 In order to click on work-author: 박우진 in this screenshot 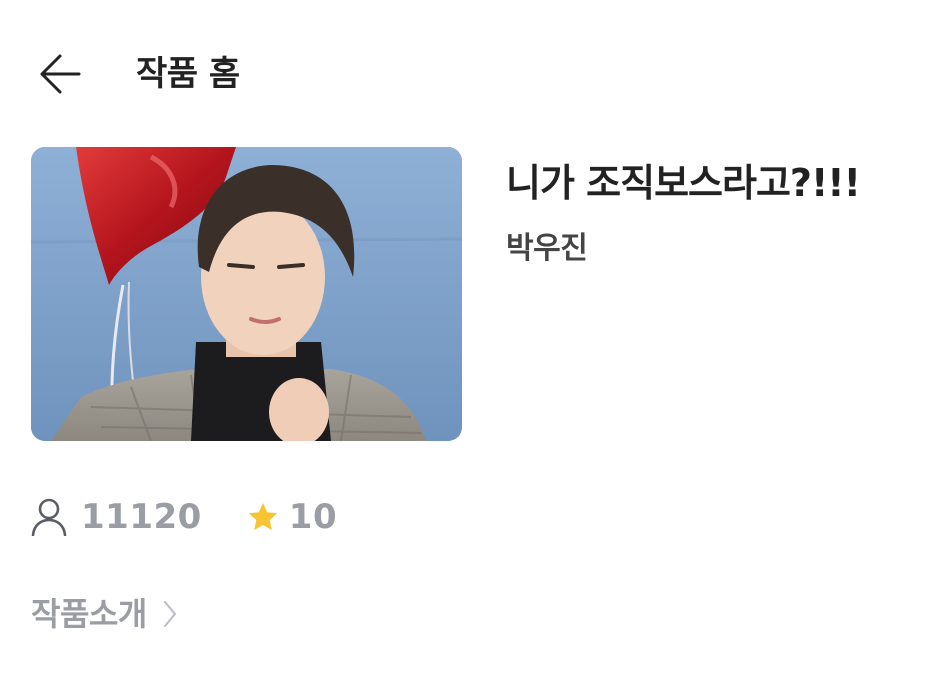, I will do `click(547, 249)`.